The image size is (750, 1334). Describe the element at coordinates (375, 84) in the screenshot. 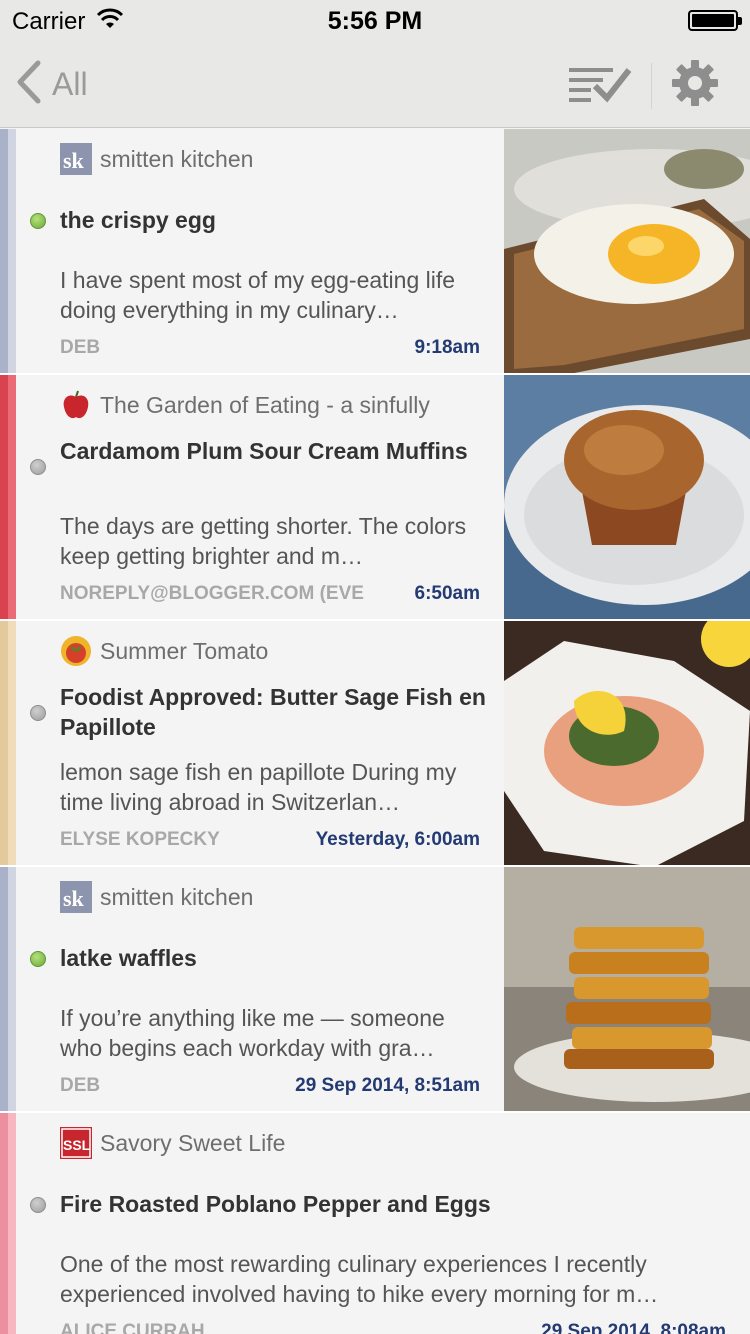

I see `navigation-bar: All` at that location.